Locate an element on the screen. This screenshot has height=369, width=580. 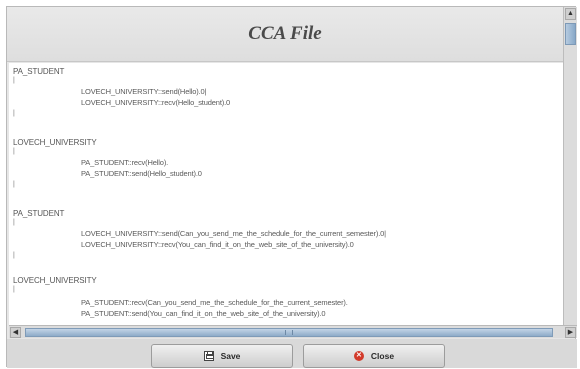
scroll-grip-icon is located at coordinates (289, 332).